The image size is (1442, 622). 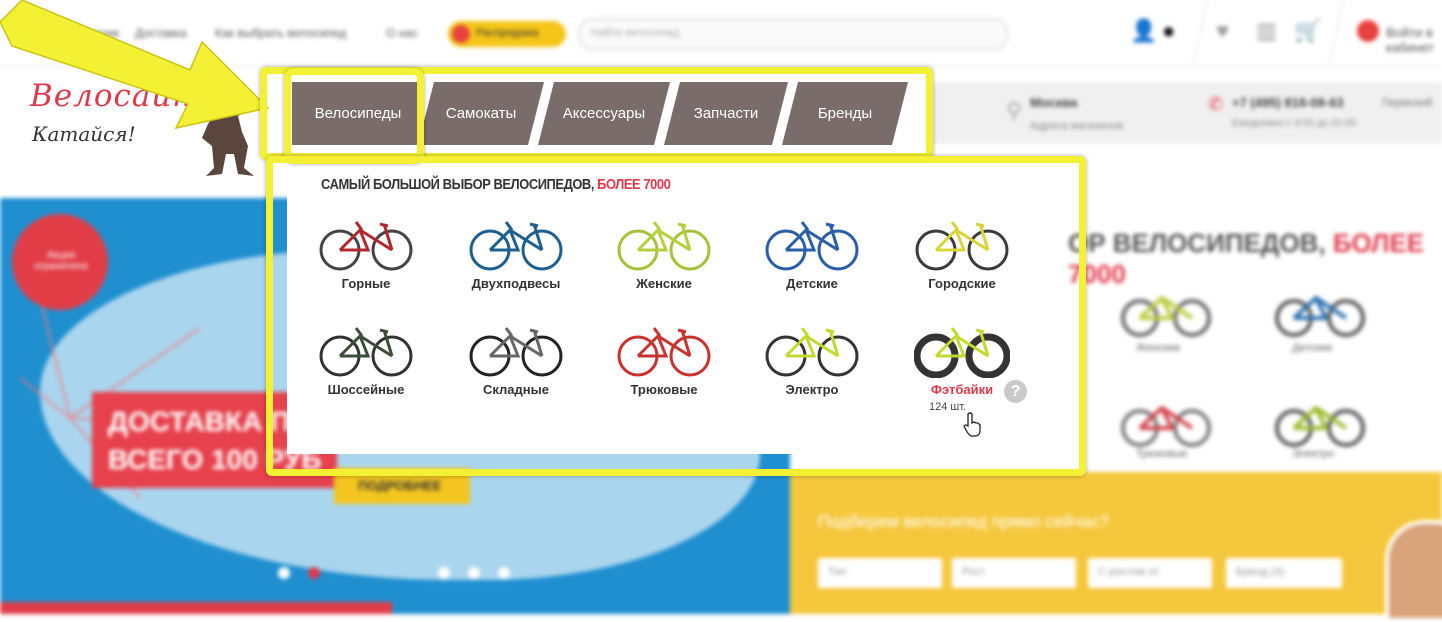 I want to click on category-9: Электро, so click(x=812, y=357).